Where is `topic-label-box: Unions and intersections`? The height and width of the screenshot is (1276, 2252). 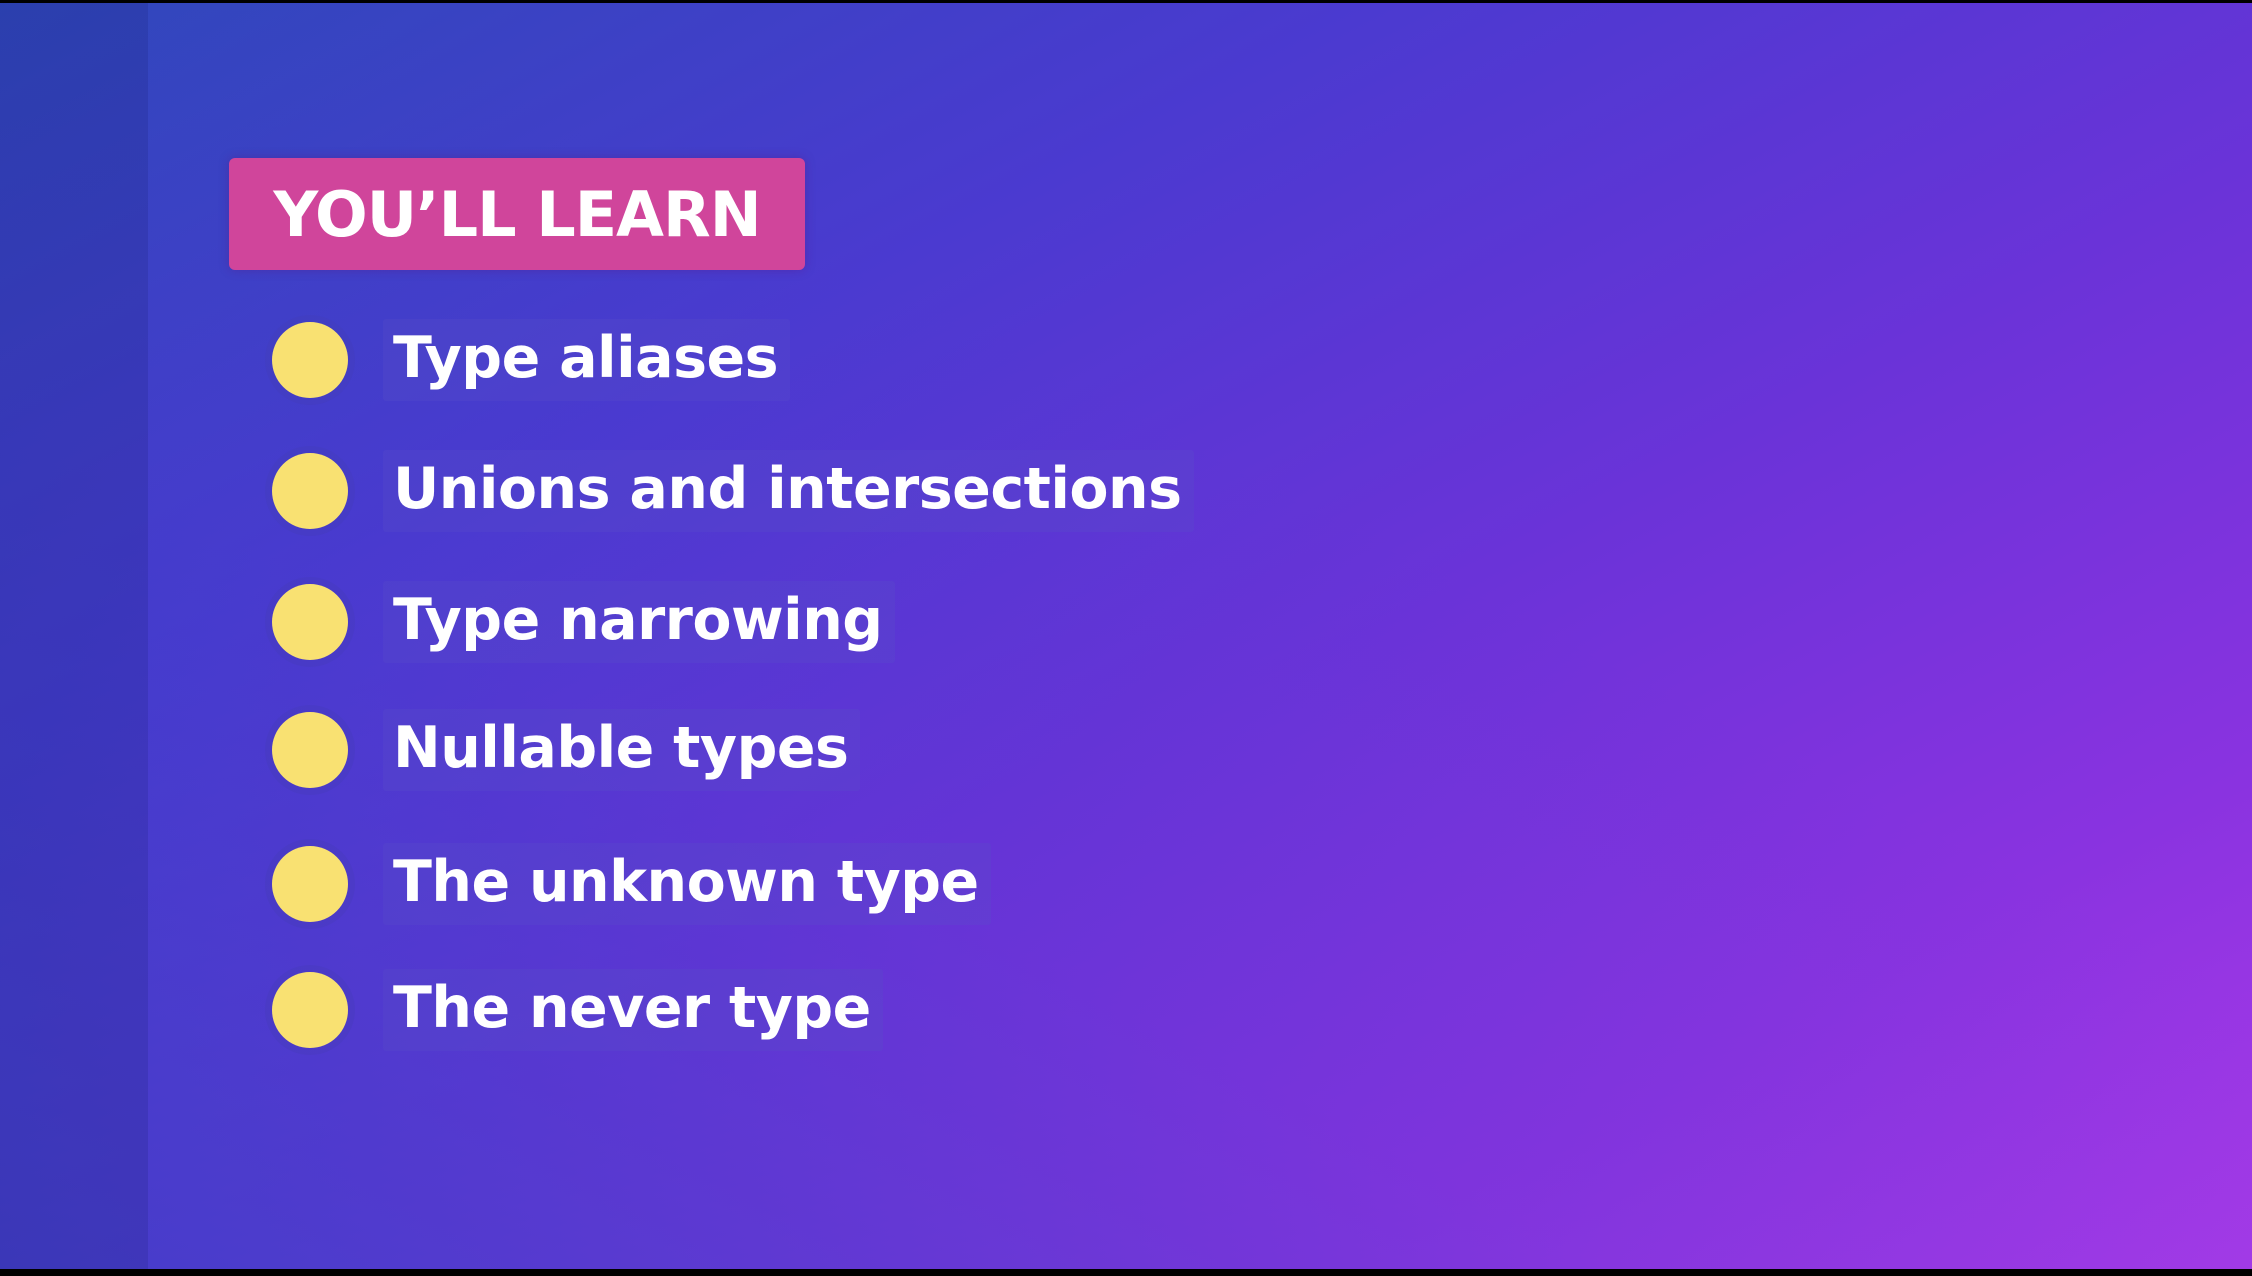 topic-label-box: Unions and intersections is located at coordinates (788, 491).